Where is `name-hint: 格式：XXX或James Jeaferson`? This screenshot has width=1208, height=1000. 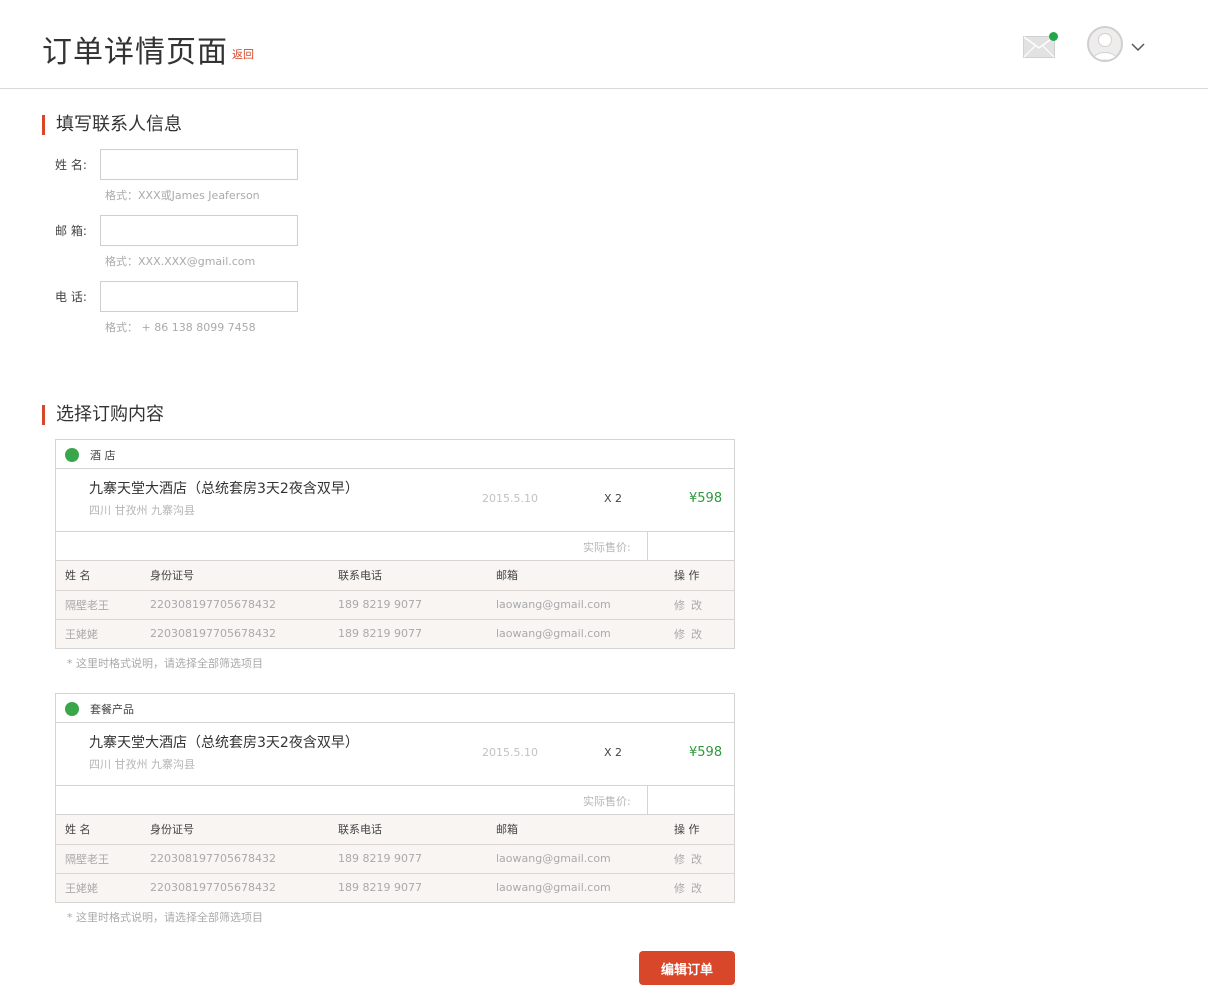
name-hint: 格式：XXX或James Jeaferson is located at coordinates (182, 195).